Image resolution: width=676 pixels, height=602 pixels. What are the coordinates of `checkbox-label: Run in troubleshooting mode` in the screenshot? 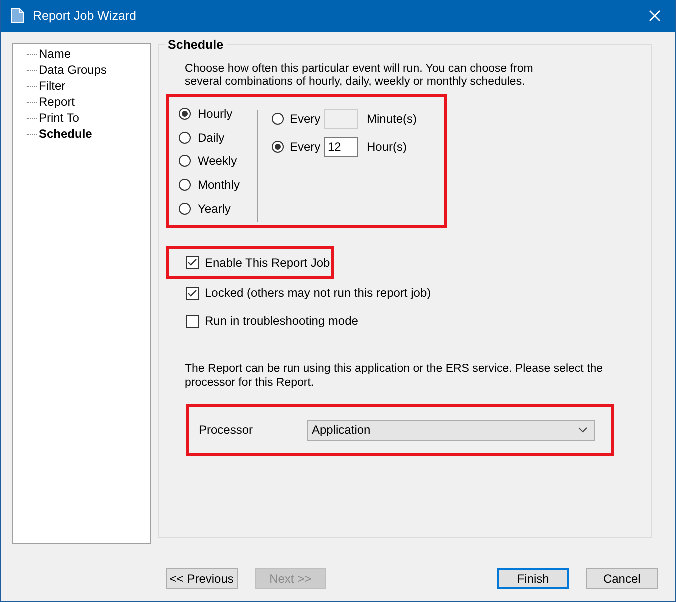 It's located at (281, 321).